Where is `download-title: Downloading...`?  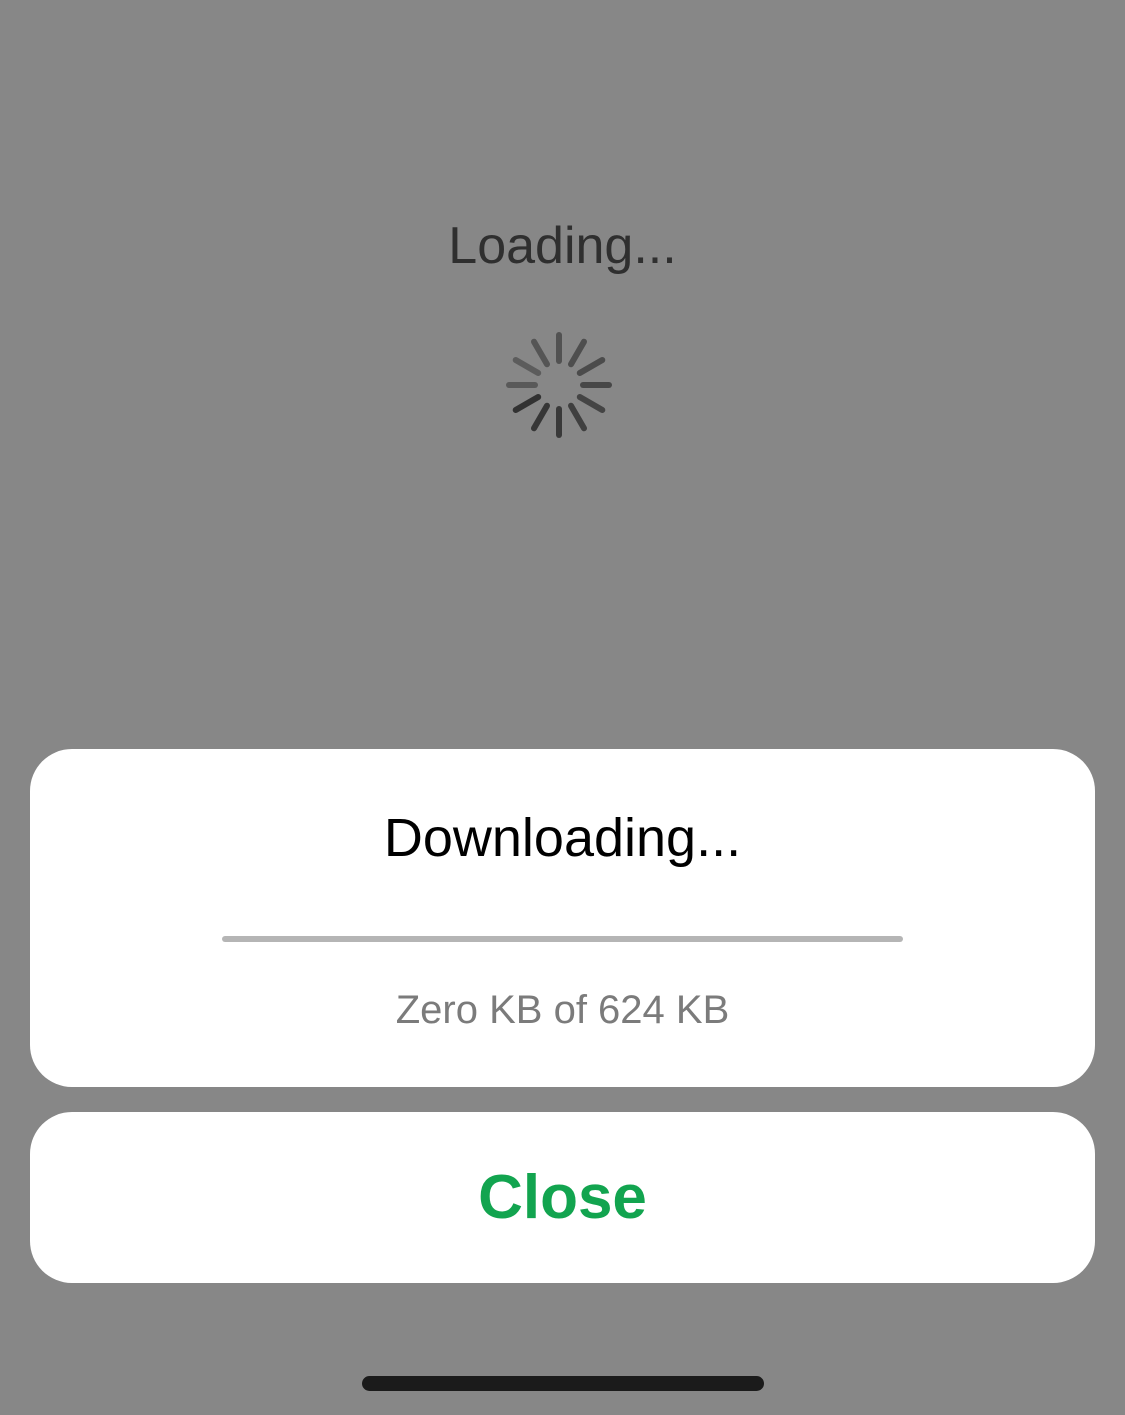 download-title: Downloading... is located at coordinates (562, 838).